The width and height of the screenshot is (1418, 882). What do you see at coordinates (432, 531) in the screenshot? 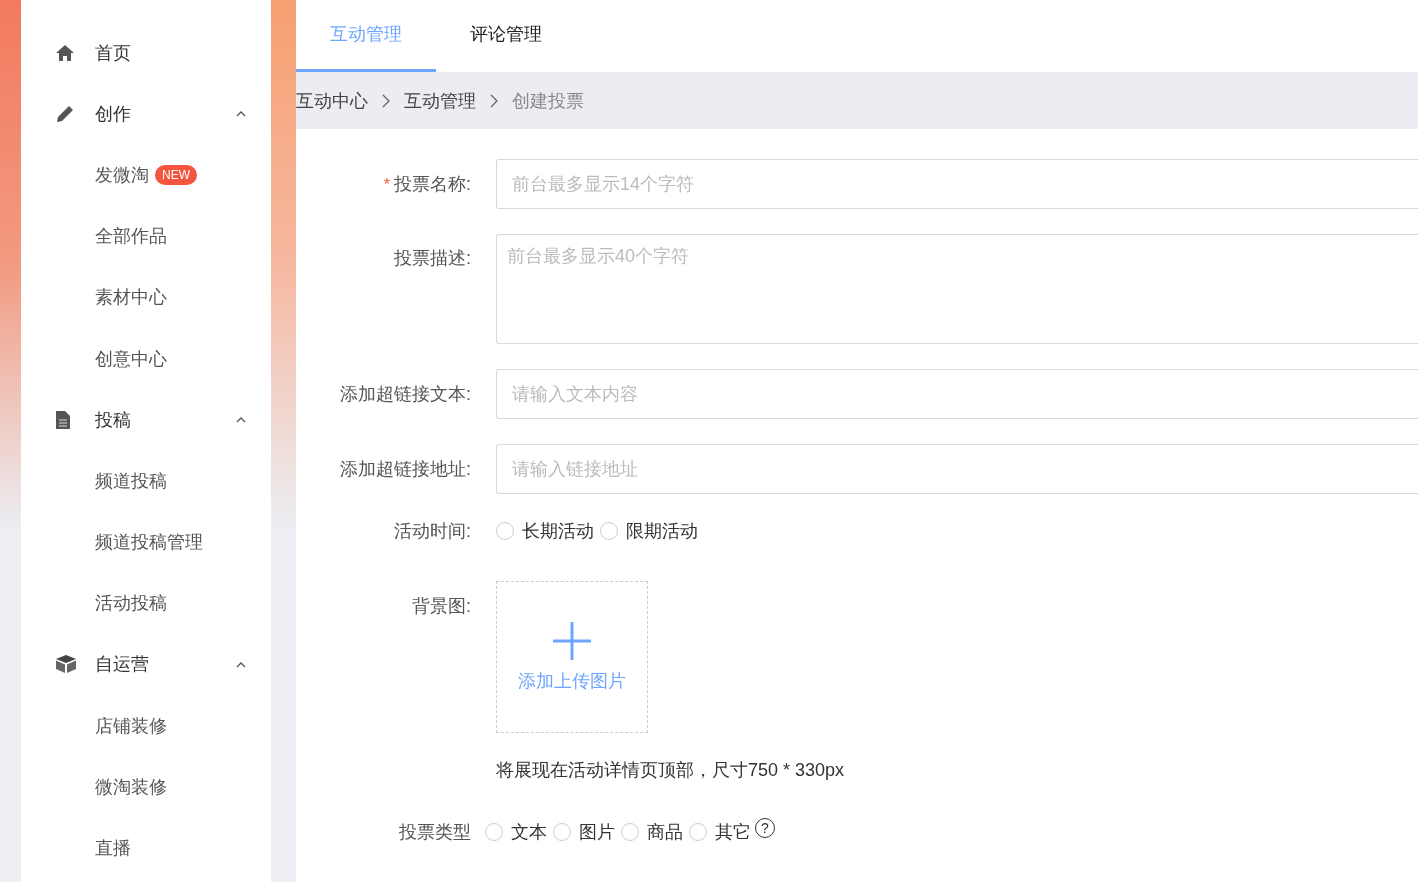
I see `field-label: 活动时间:` at bounding box center [432, 531].